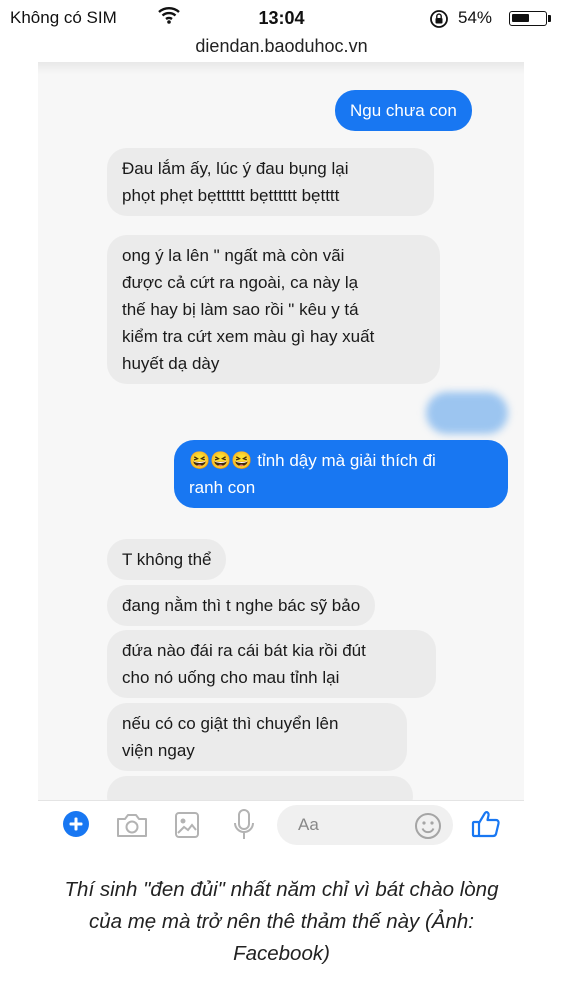 The width and height of the screenshot is (563, 1000). Describe the element at coordinates (520, 18) in the screenshot. I see `battery-level` at that location.